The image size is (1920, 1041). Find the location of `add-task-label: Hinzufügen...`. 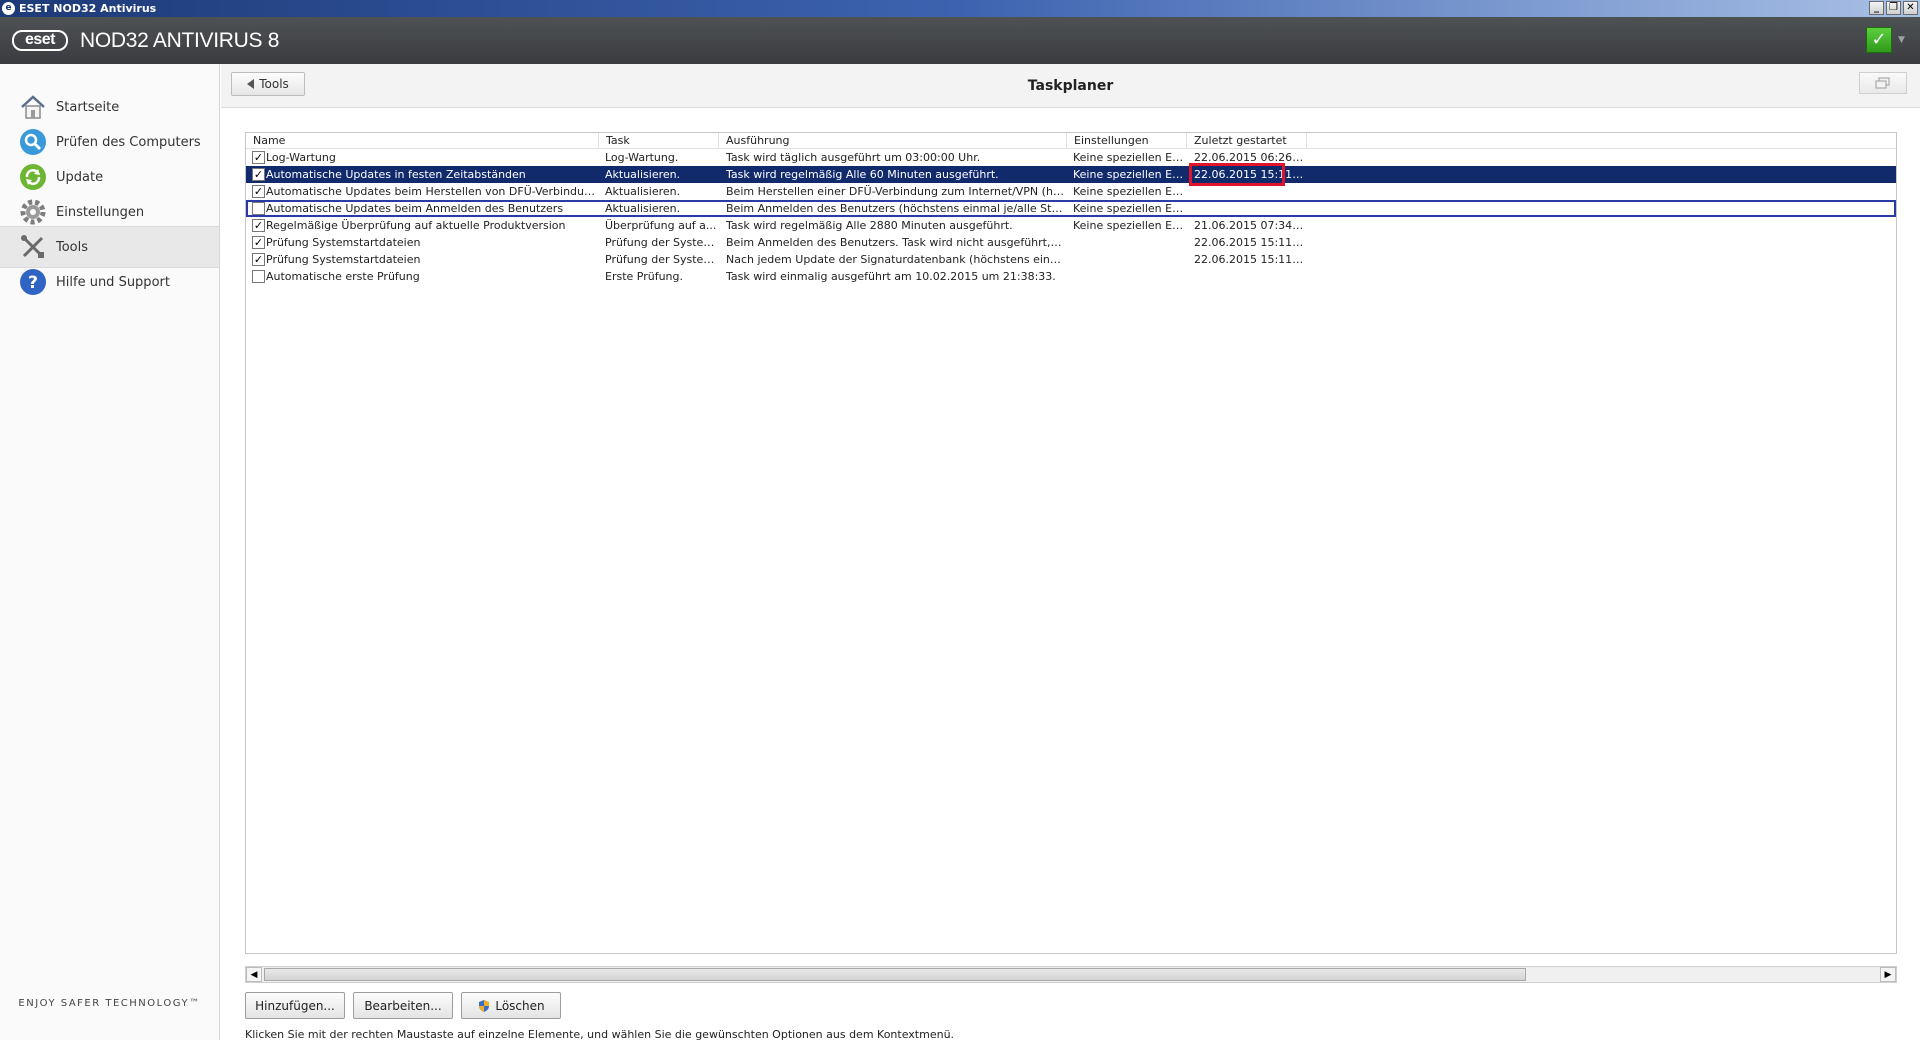

add-task-label: Hinzufügen... is located at coordinates (295, 1005).